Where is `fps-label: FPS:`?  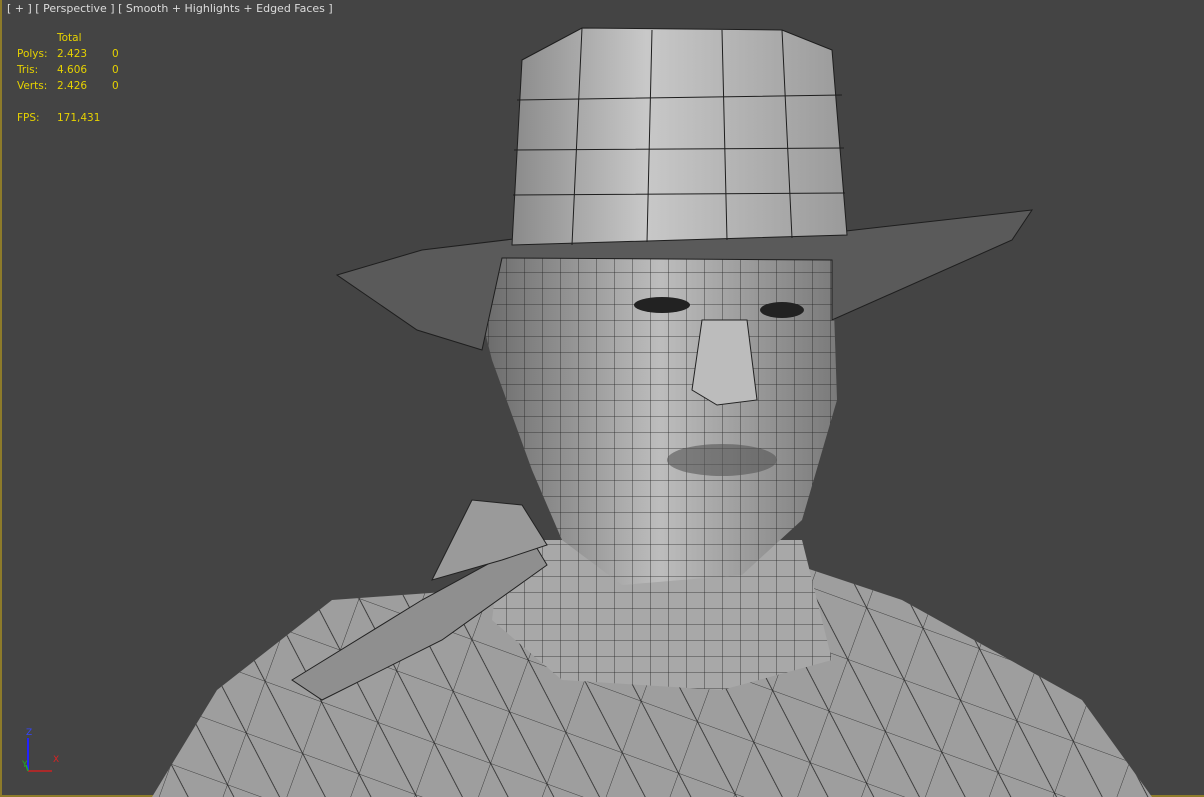
fps-label: FPS: is located at coordinates (28, 118).